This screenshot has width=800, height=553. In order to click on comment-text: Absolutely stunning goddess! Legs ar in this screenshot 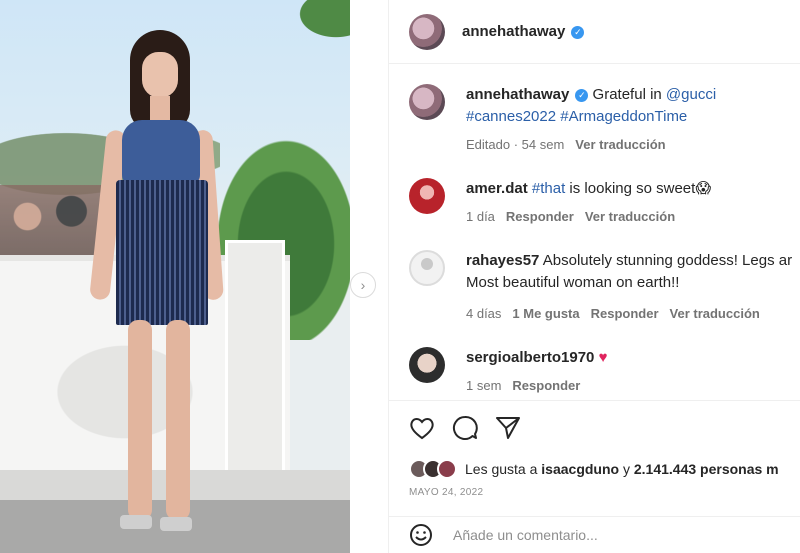, I will do `click(667, 260)`.